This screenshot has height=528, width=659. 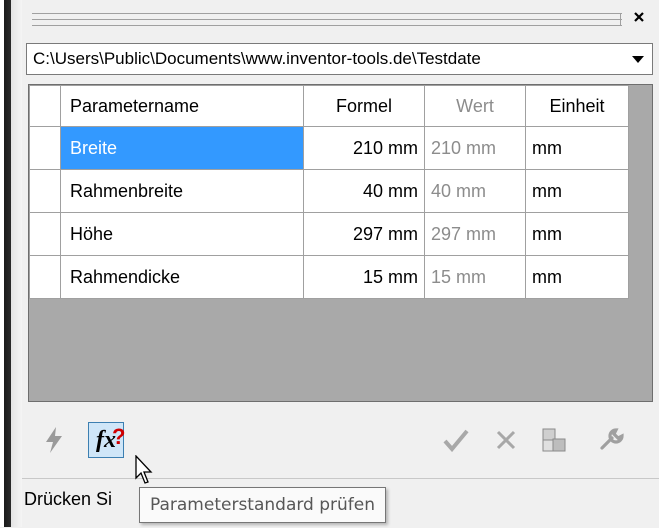 I want to click on panel-titlebar, so click(x=340, y=19).